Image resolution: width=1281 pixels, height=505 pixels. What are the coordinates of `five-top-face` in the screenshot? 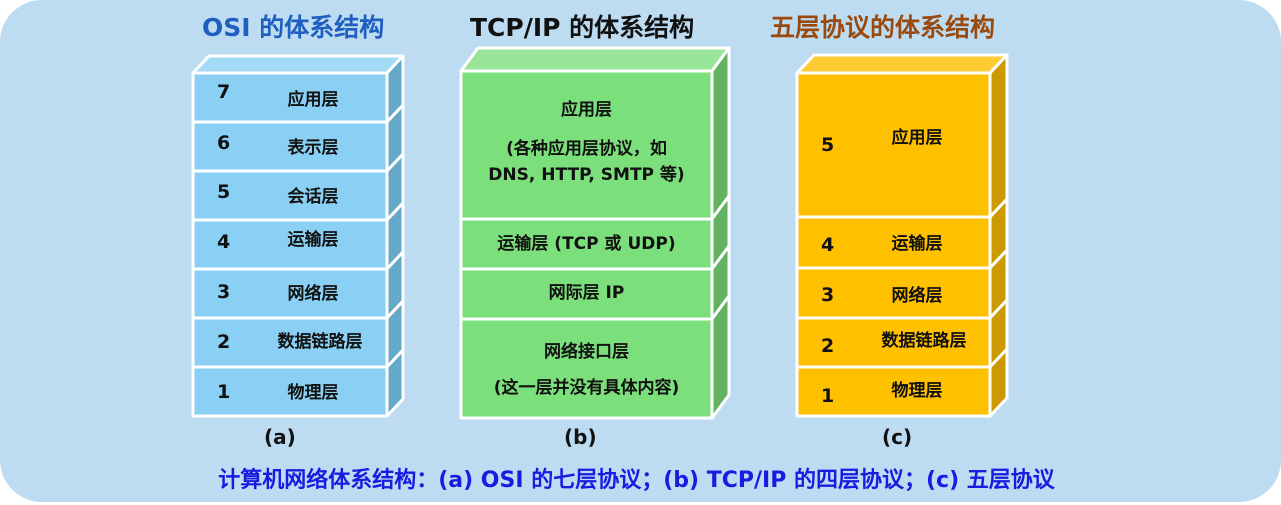 It's located at (902, 64).